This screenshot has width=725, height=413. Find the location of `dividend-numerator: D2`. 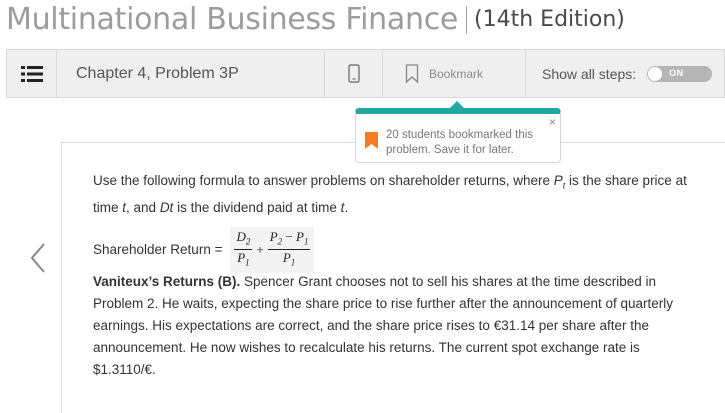

dividend-numerator: D2 is located at coordinates (243, 239).